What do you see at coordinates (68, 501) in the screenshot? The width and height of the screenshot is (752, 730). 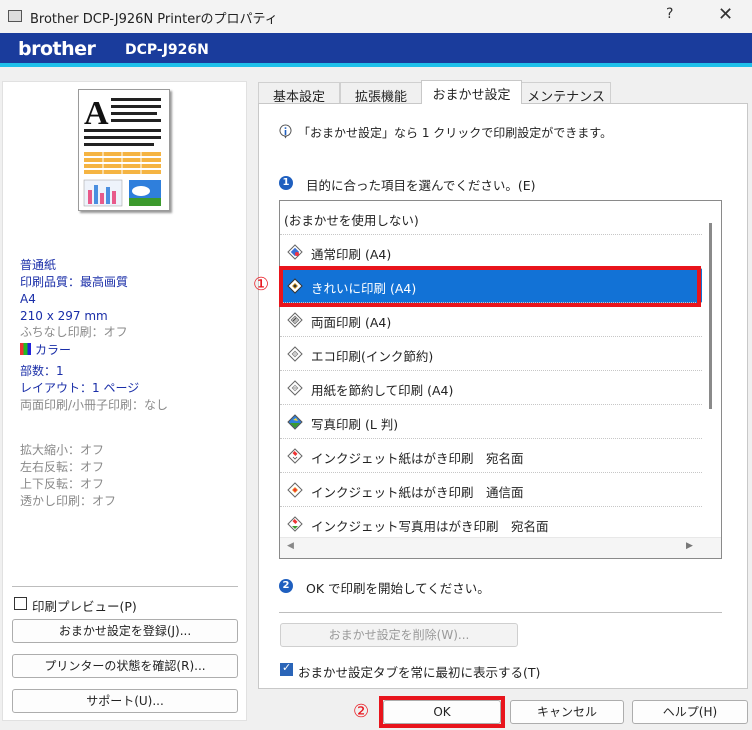 I see `watermark-text: 透かし印刷：オフ` at bounding box center [68, 501].